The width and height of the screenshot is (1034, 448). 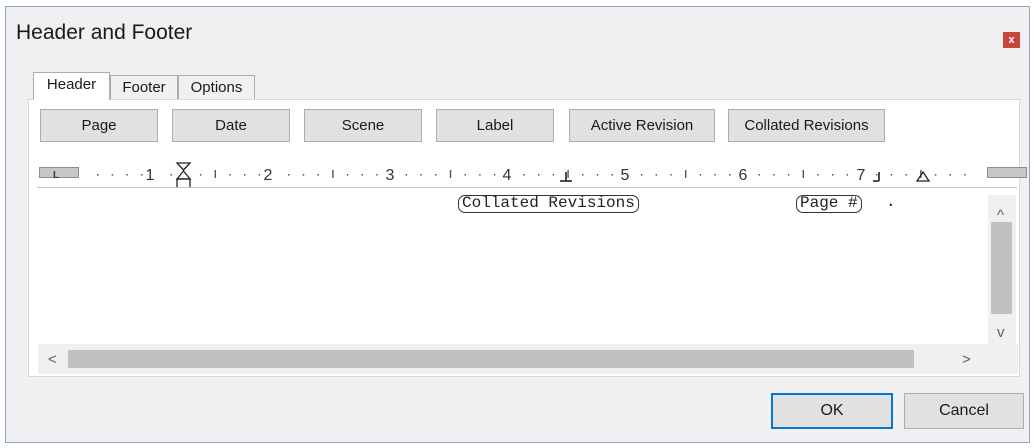 I want to click on ruler-number: 4, so click(x=507, y=175).